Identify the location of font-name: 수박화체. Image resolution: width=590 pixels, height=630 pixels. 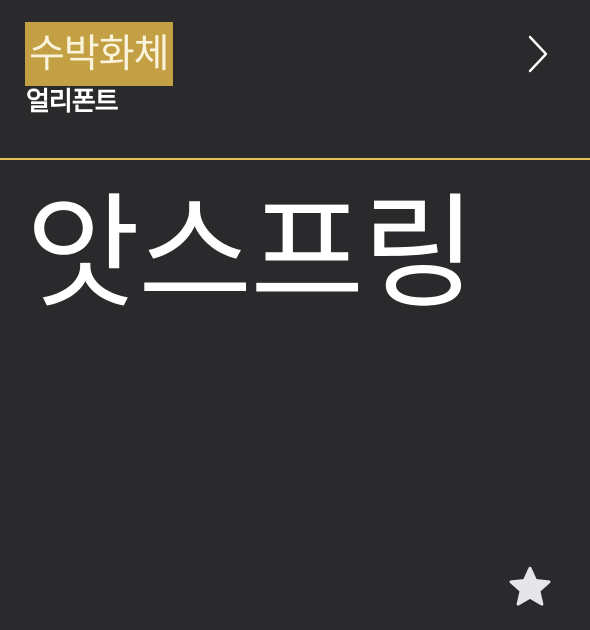
(99, 54).